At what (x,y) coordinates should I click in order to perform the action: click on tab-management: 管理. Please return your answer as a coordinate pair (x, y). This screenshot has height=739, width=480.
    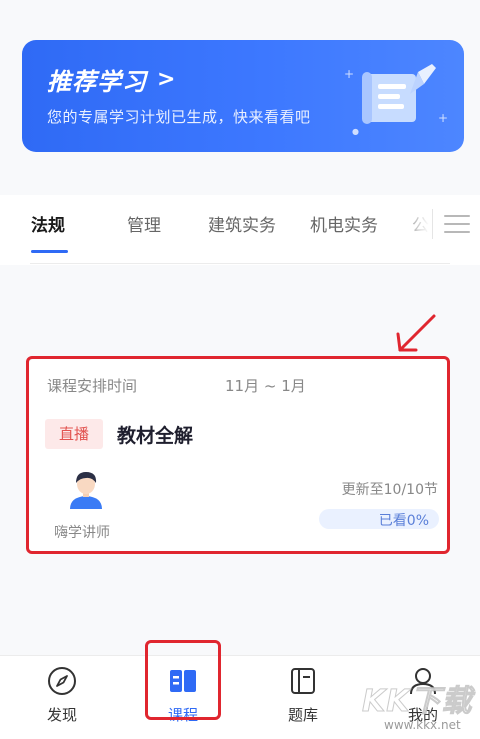
    Looking at the image, I should click on (144, 223).